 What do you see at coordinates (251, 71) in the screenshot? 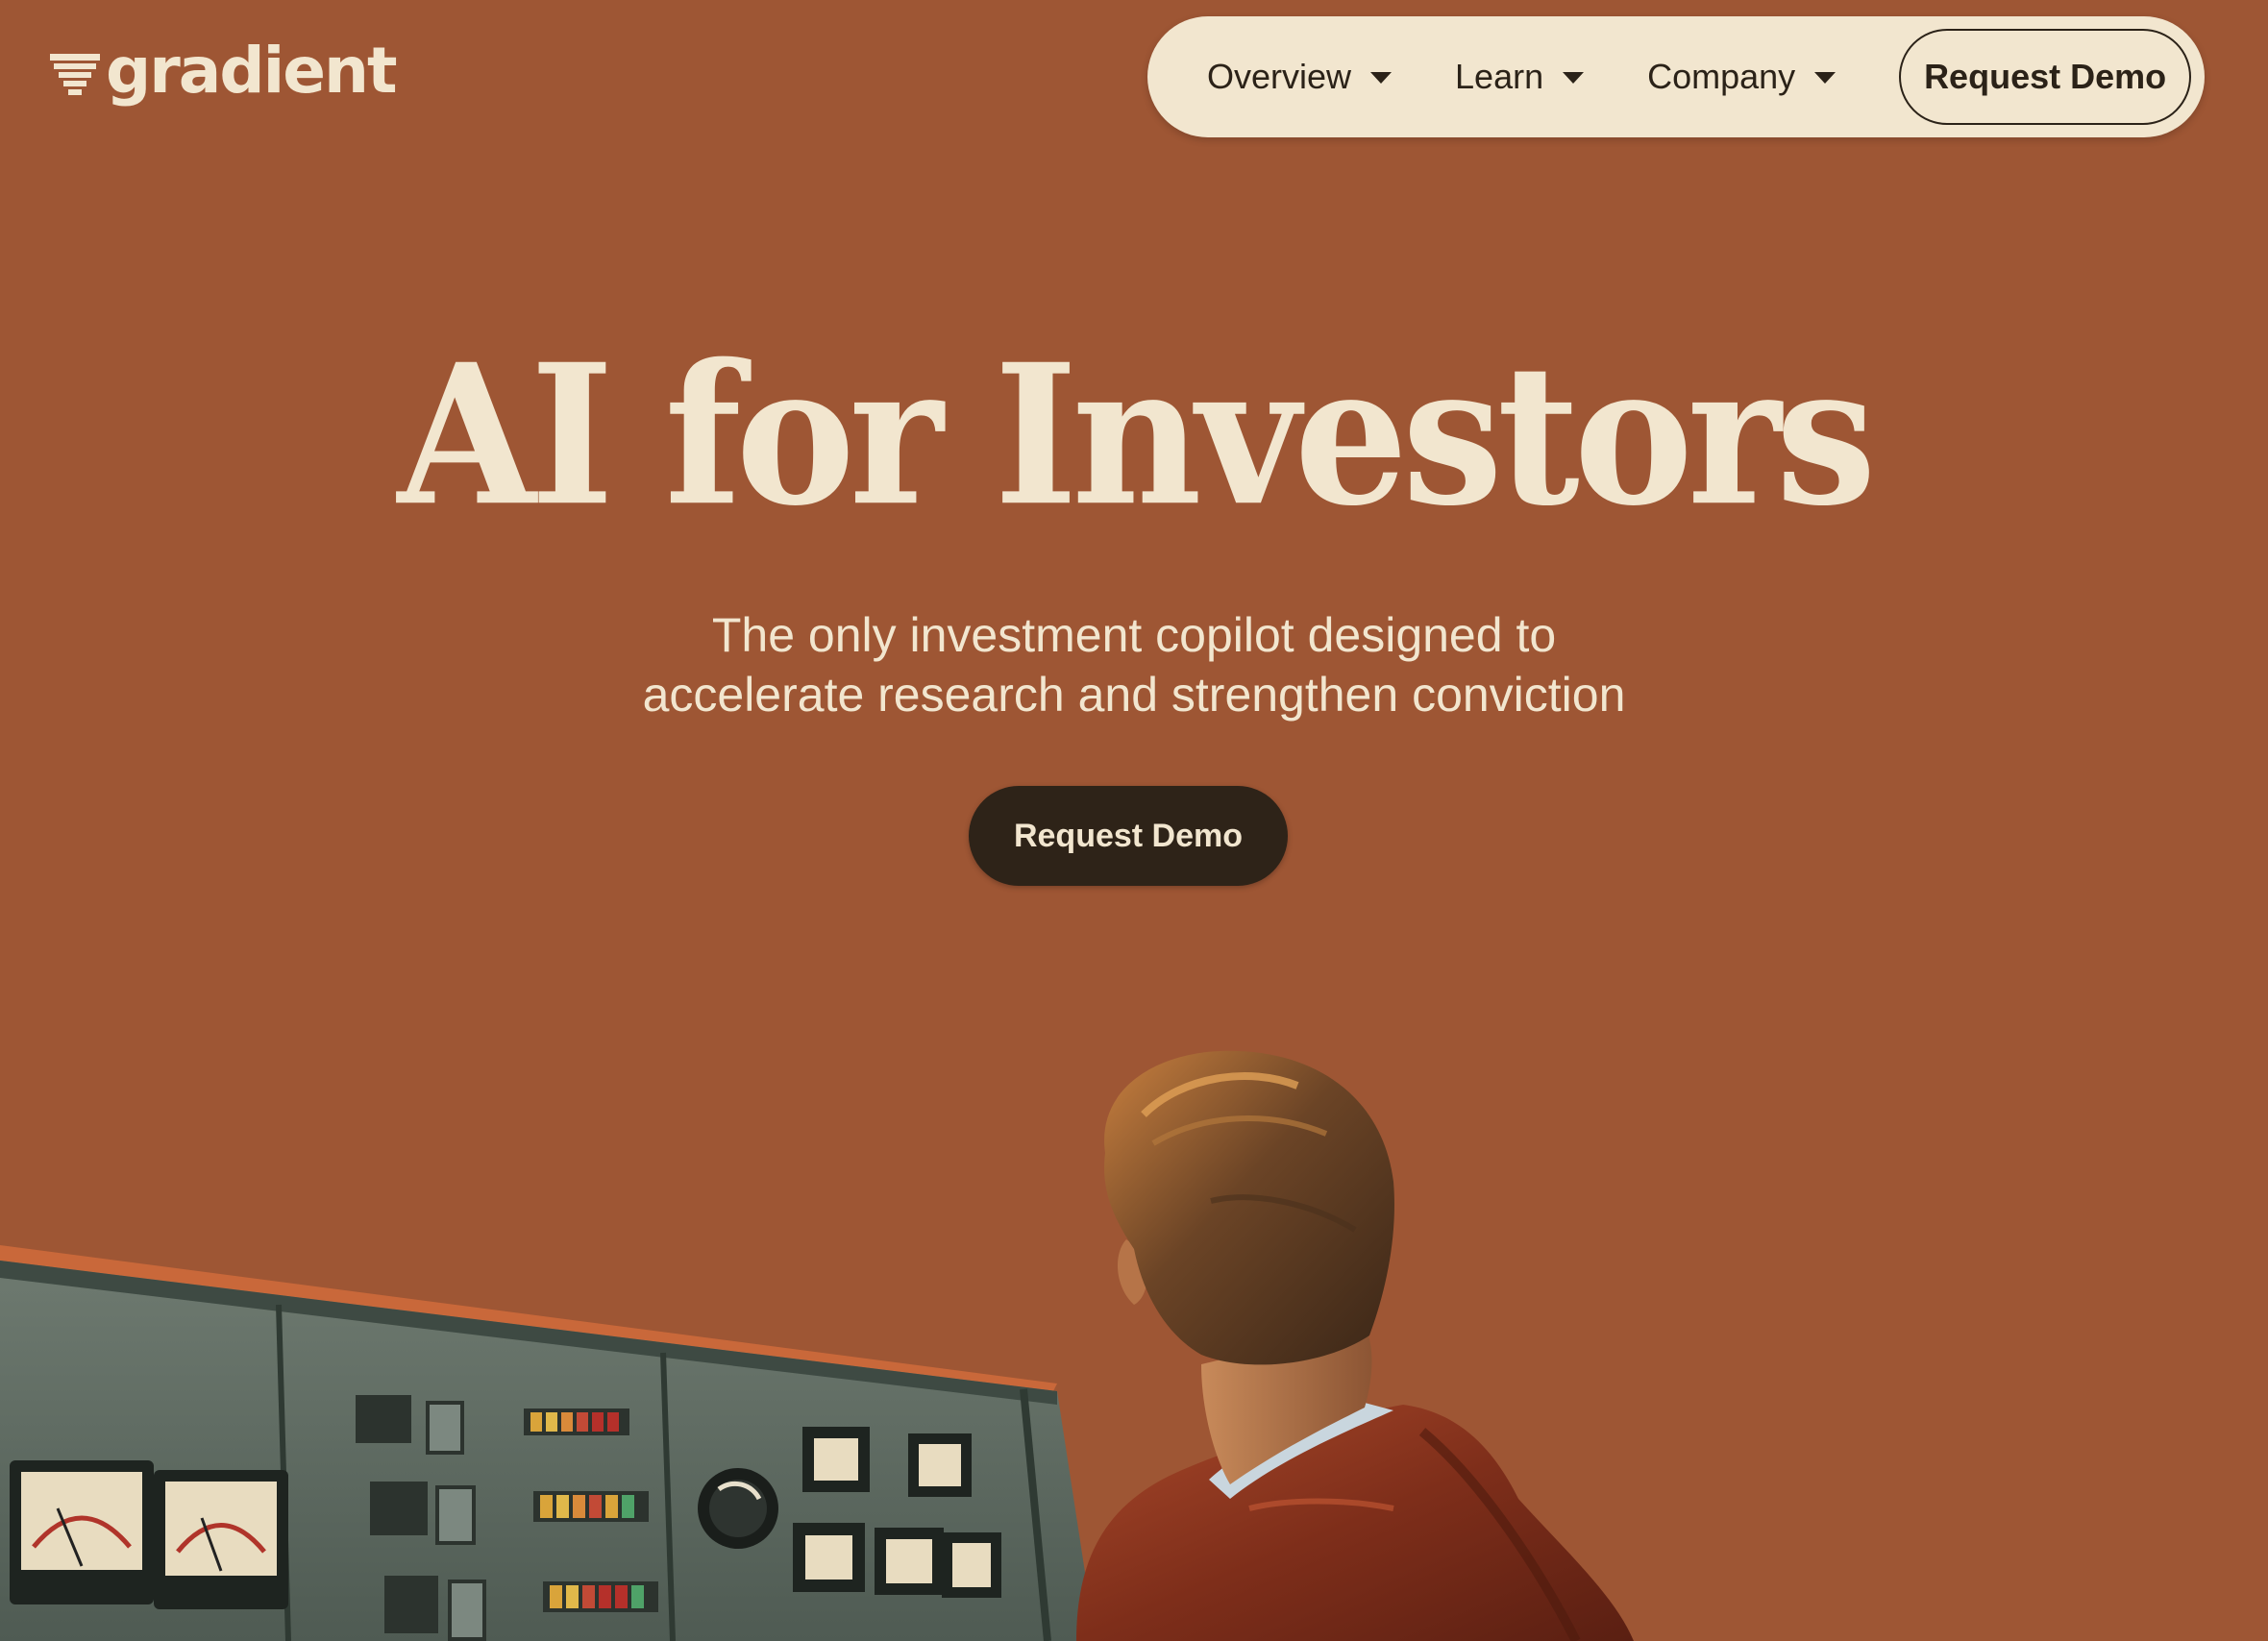
I see `logo-wordmark: gradient` at bounding box center [251, 71].